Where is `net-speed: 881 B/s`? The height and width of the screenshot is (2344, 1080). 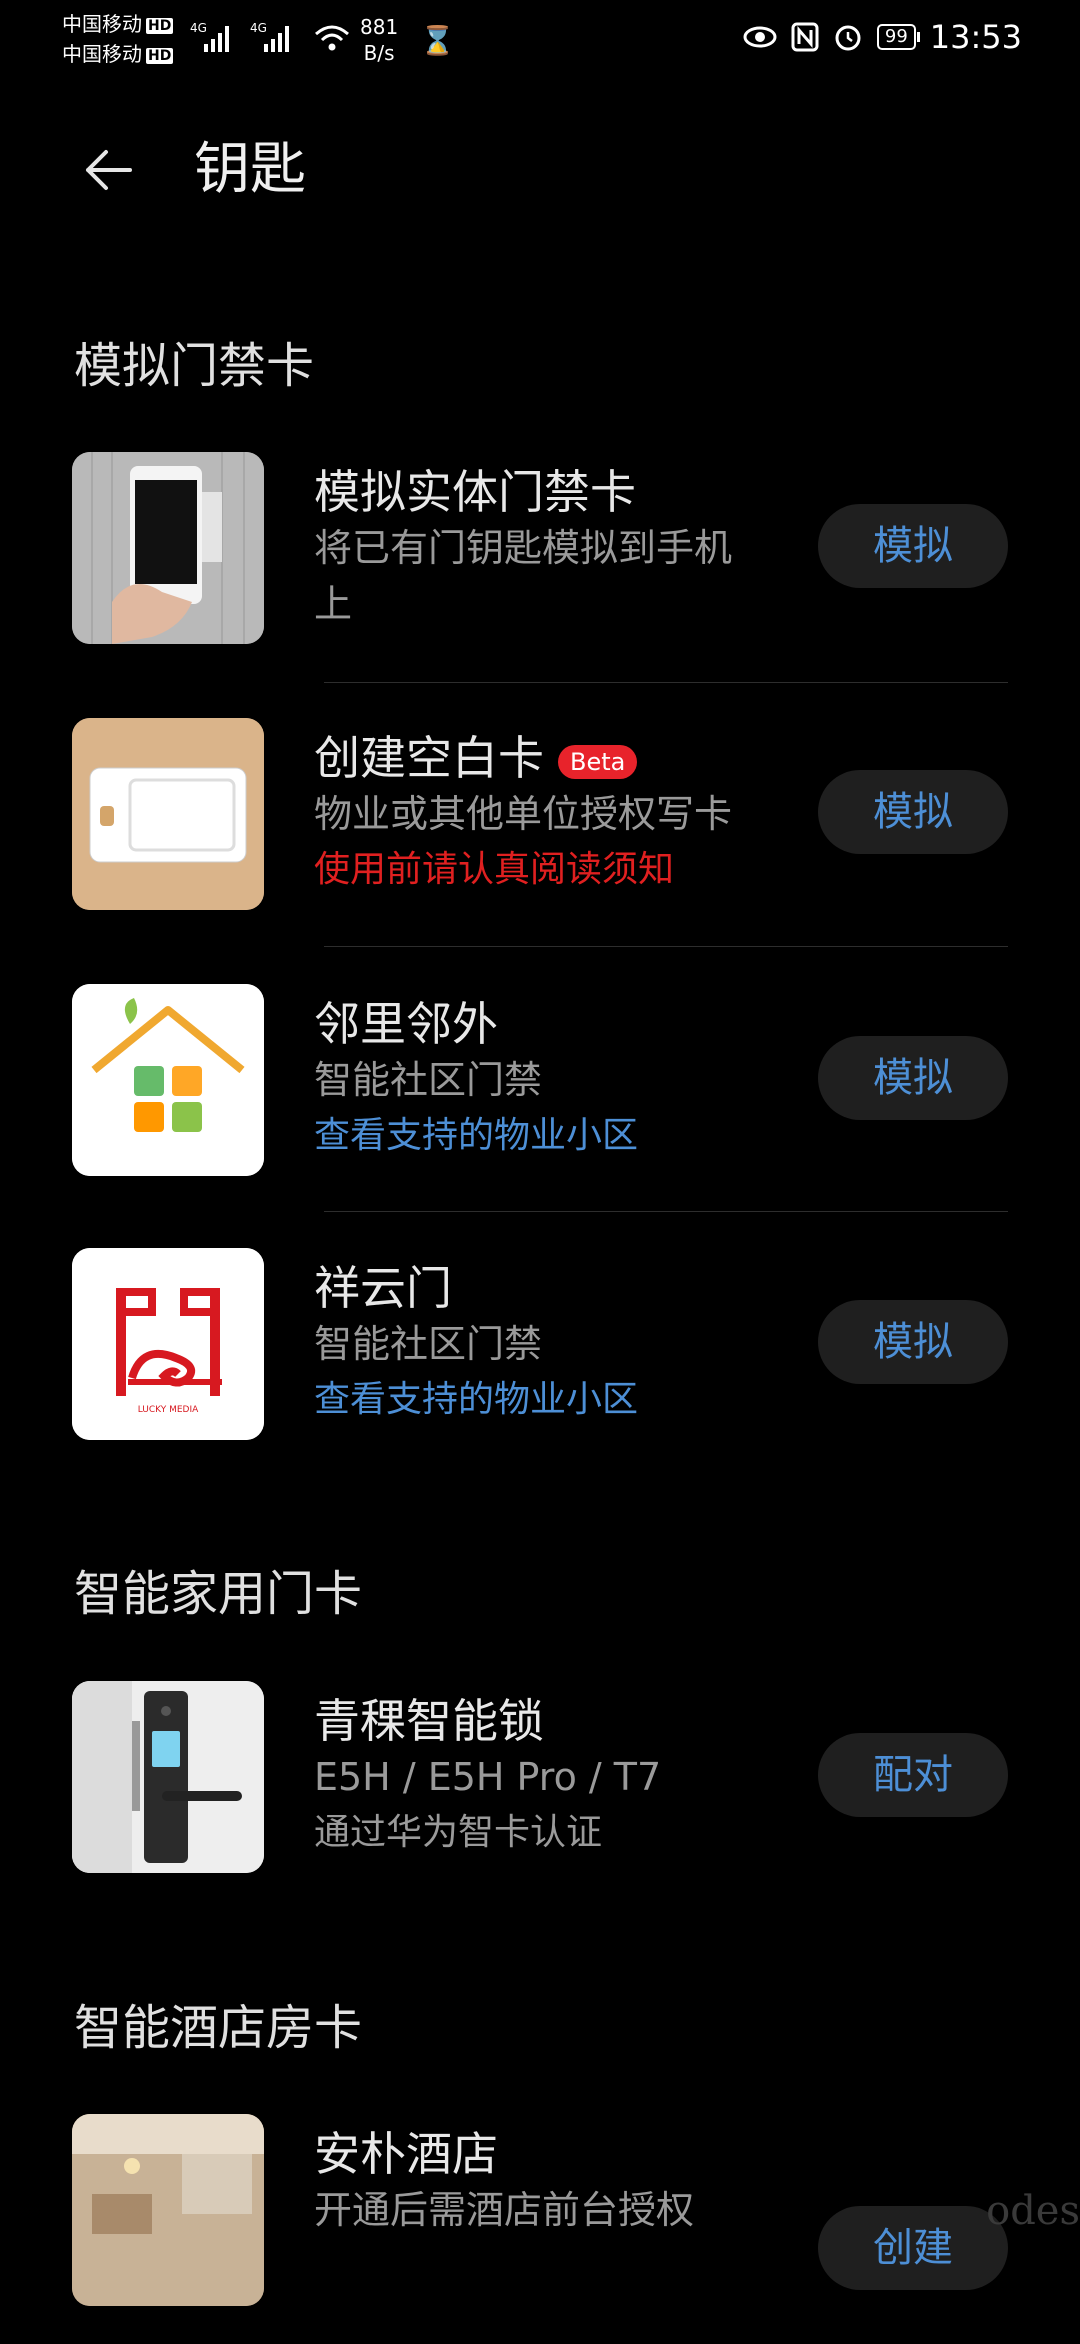 net-speed: 881 B/s is located at coordinates (379, 40).